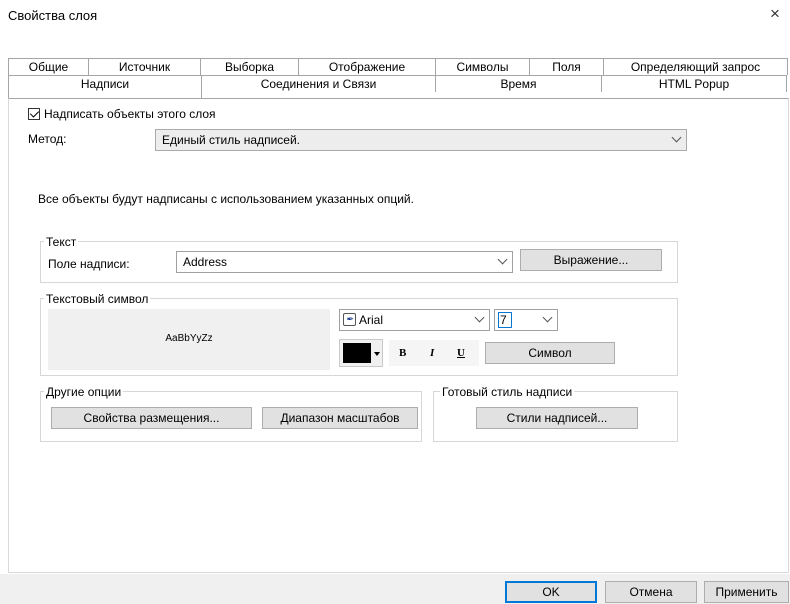 The image size is (790, 604). Describe the element at coordinates (34, 114) in the screenshot. I see `label-features-checkbox` at that location.